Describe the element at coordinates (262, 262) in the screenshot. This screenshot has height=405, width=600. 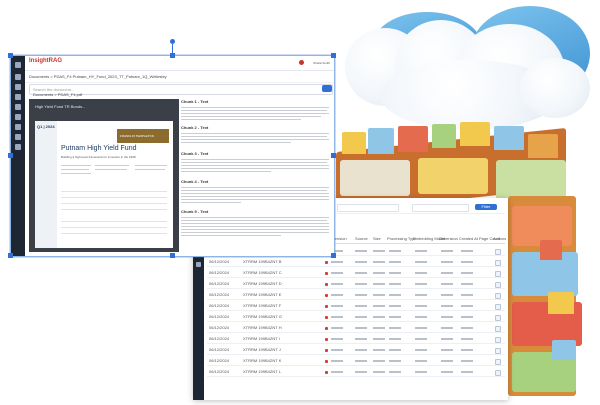
I see `row-name: XTRRM 199B4ZNT B` at that location.